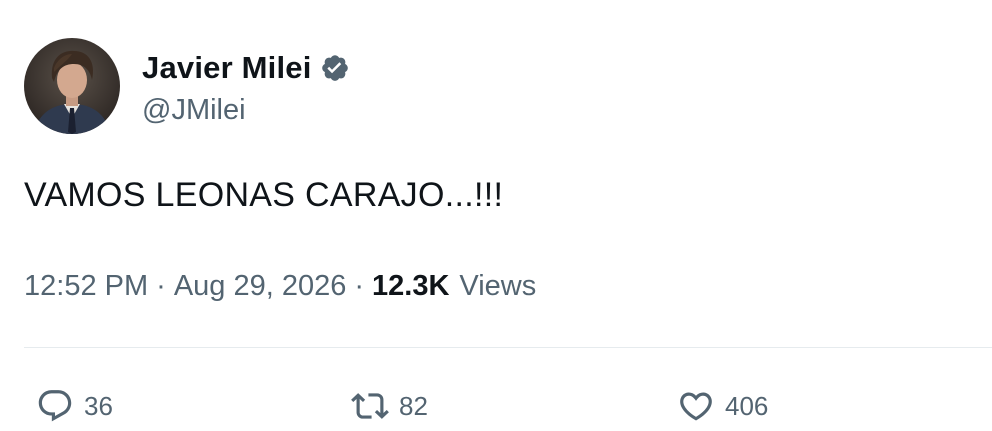  Describe the element at coordinates (227, 68) in the screenshot. I see `display-name: Javier Milei` at that location.